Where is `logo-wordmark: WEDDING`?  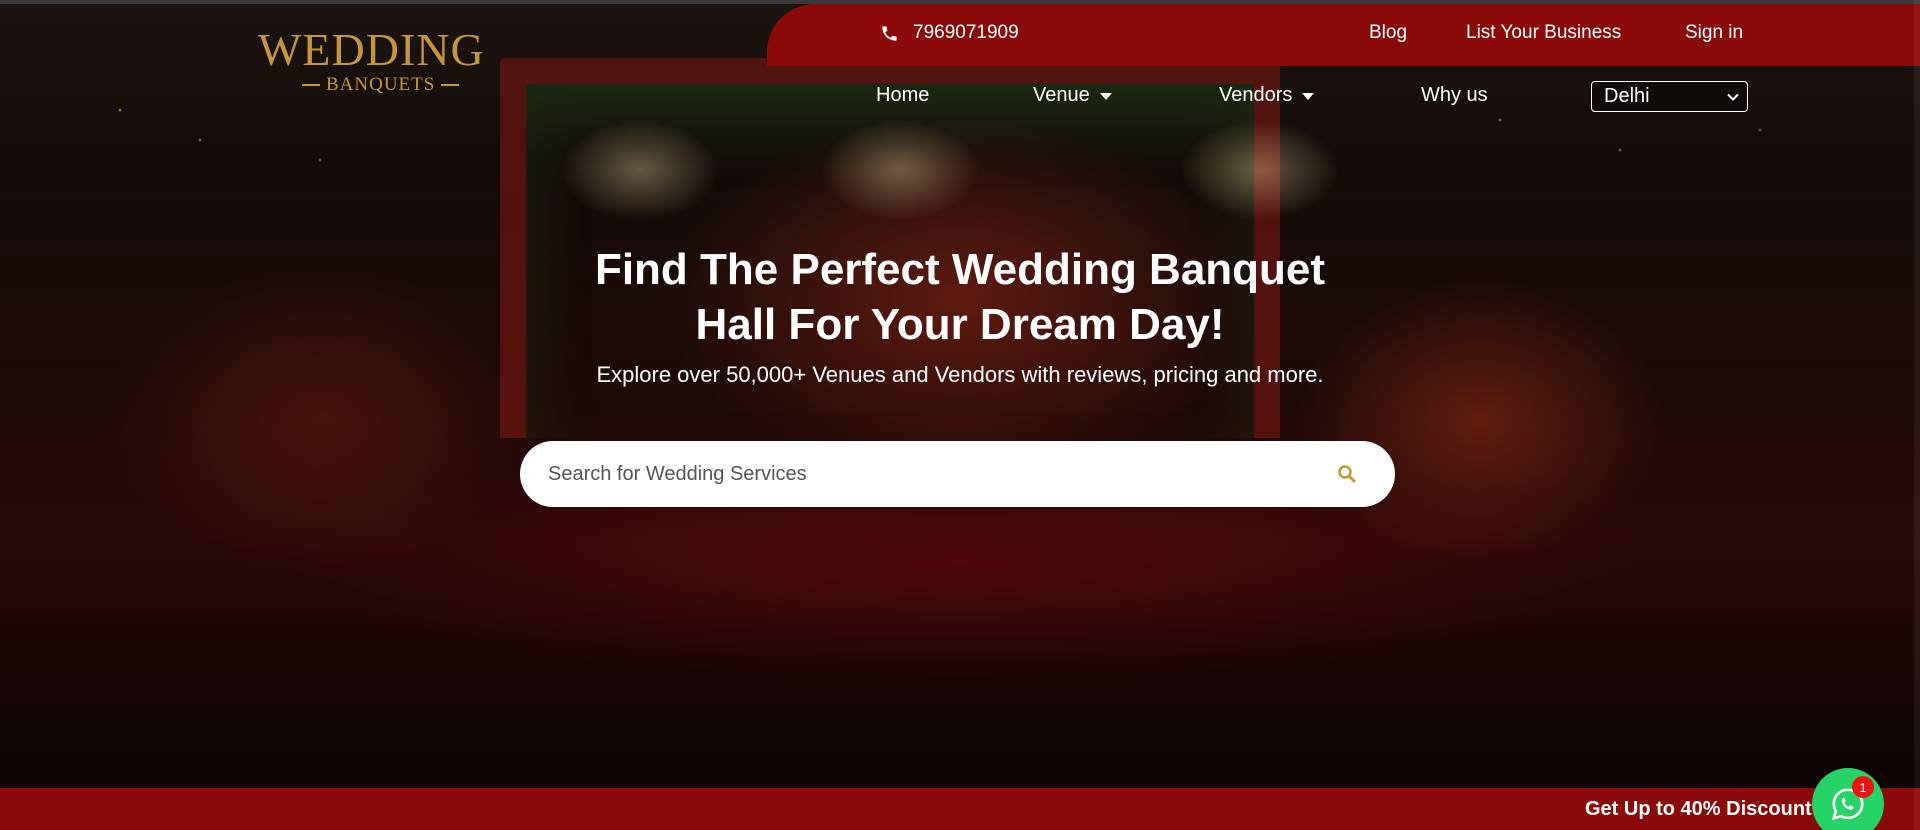
logo-wordmark: WEDDING is located at coordinates (371, 49).